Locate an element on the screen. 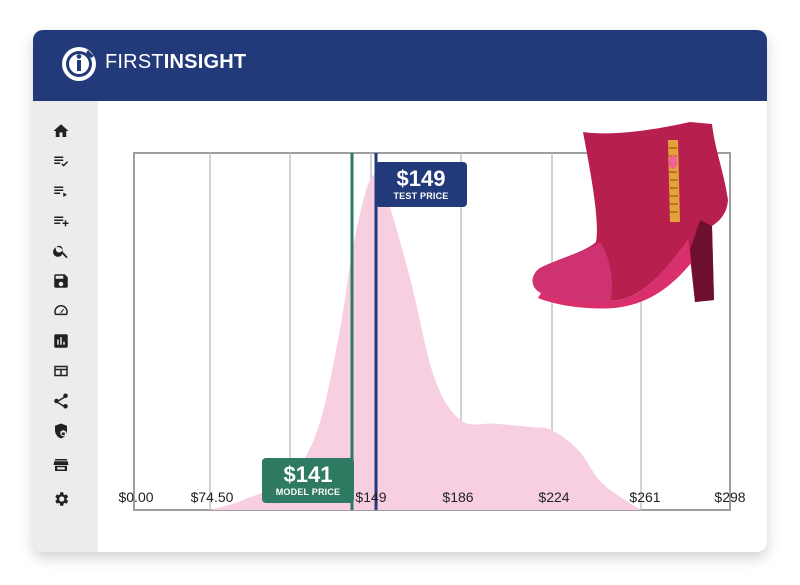 The image size is (800, 585). x-tick-label: $186 is located at coordinates (458, 497).